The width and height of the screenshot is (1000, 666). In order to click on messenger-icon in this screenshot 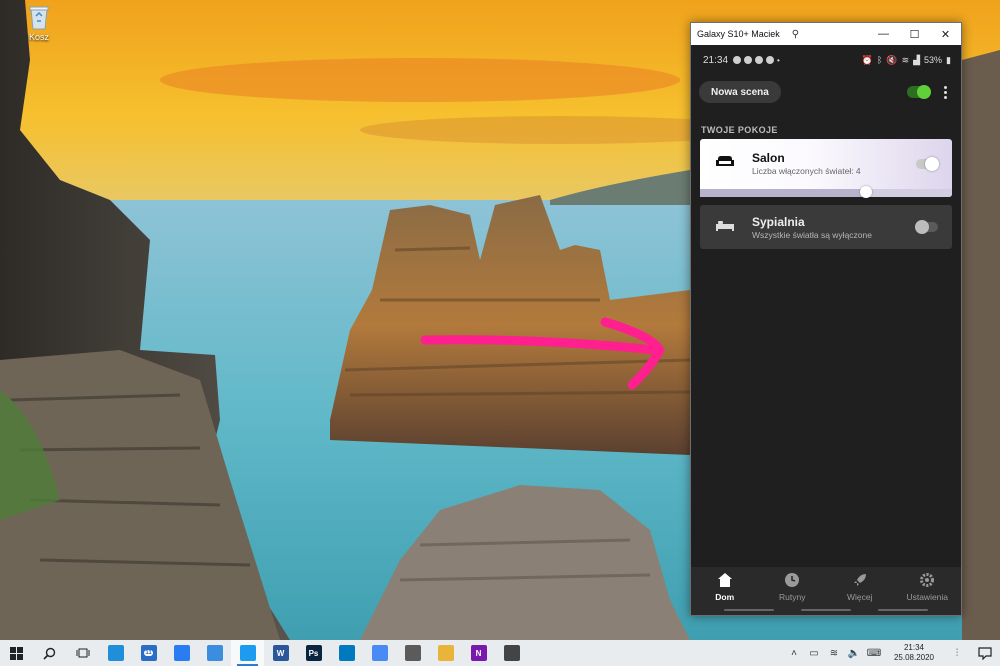, I will do `click(181, 653)`.